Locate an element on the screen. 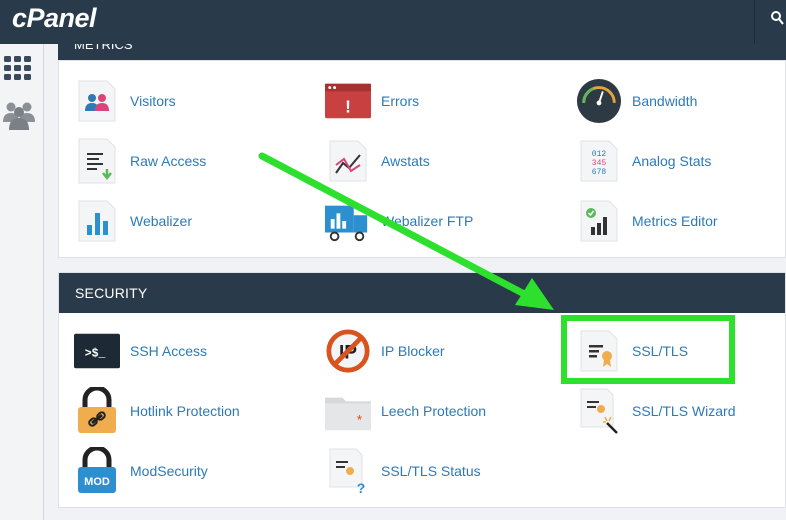  analog-row-2: 345 is located at coordinates (599, 163).